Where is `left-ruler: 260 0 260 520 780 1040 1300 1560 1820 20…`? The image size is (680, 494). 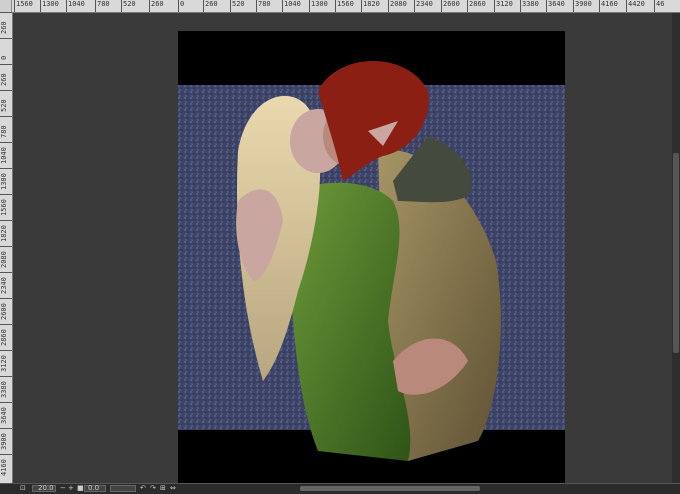
left-ruler: 260 0 260 520 780 1040 1300 1560 1820 20… is located at coordinates (6, 247).